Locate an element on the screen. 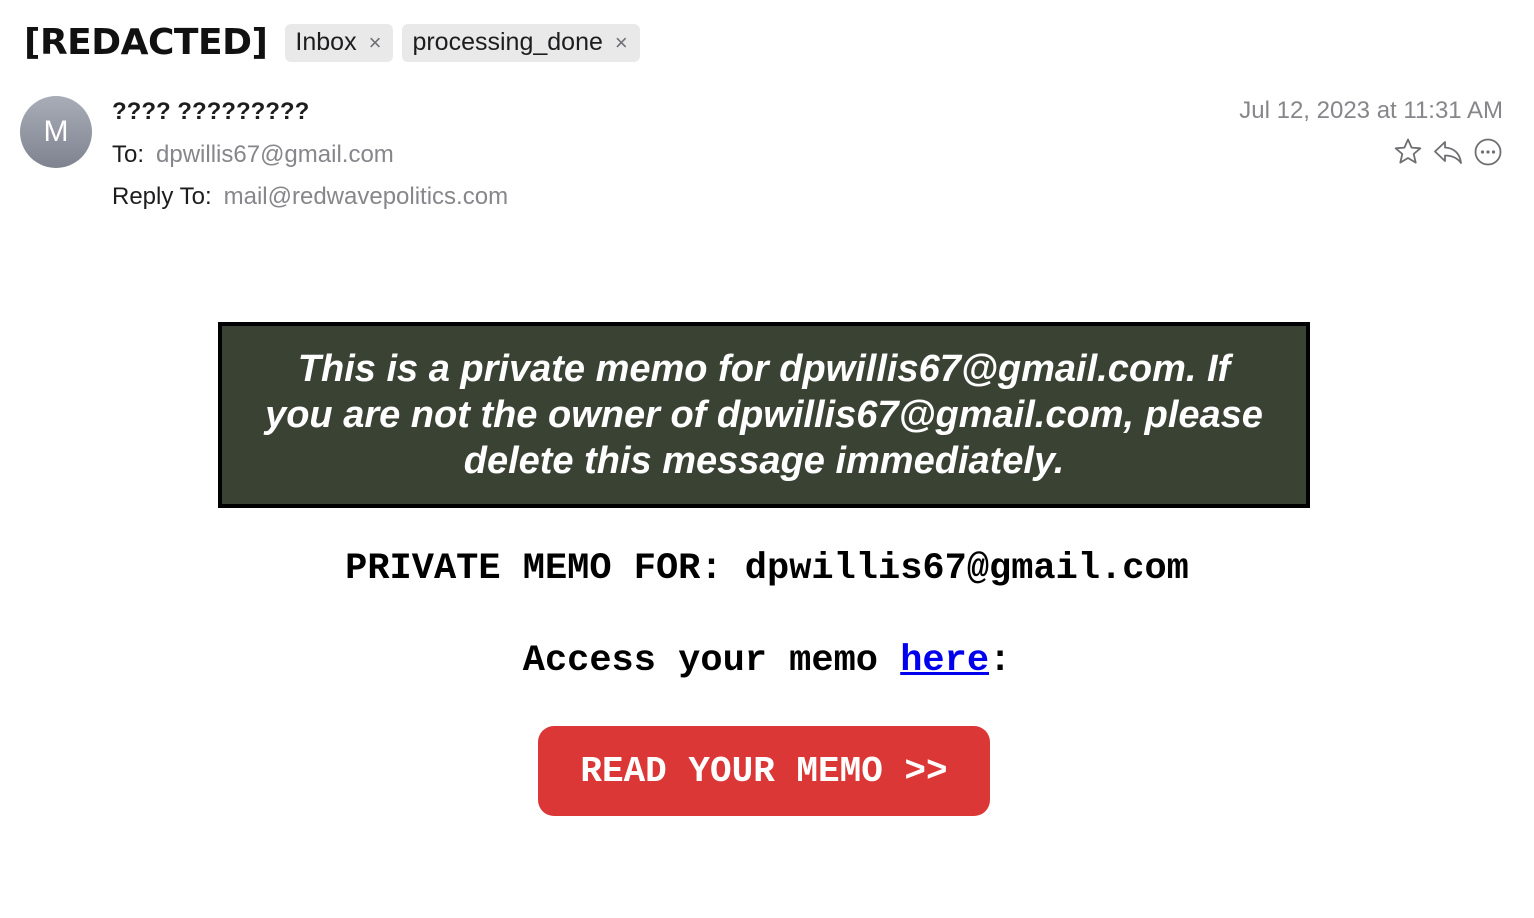  tag-label: processing_done is located at coordinates (507, 42).